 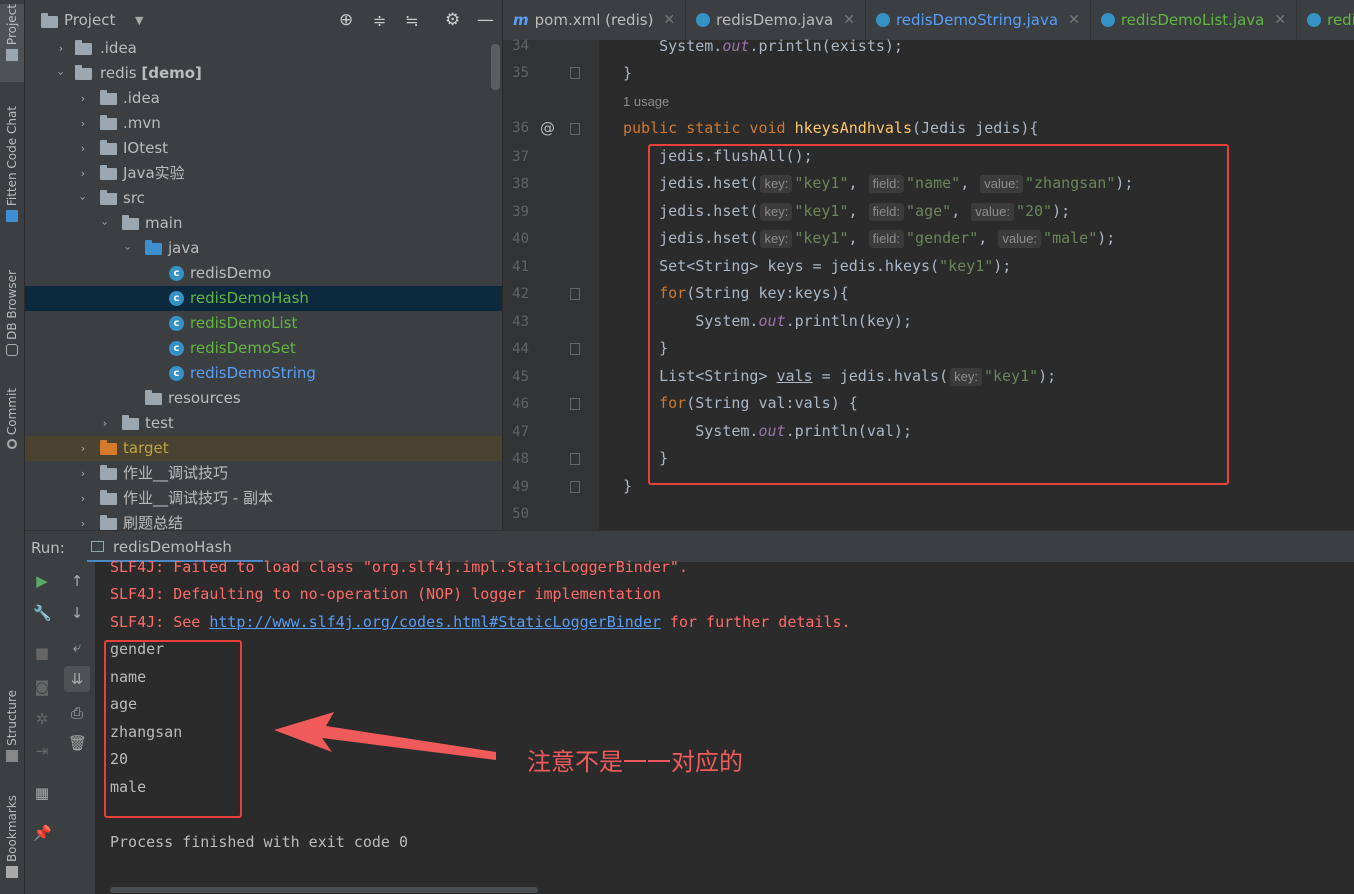 I want to click on wrench-icon: 🔧, so click(x=42, y=613).